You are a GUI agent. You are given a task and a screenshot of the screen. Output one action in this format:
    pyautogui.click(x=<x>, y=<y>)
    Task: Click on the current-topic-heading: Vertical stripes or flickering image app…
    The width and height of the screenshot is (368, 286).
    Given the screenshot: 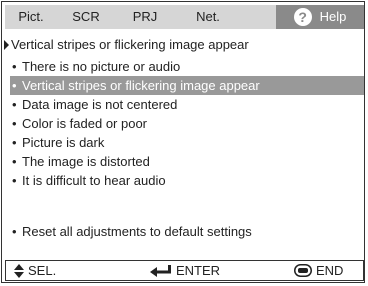 What is the action you would take?
    pyautogui.click(x=126, y=45)
    